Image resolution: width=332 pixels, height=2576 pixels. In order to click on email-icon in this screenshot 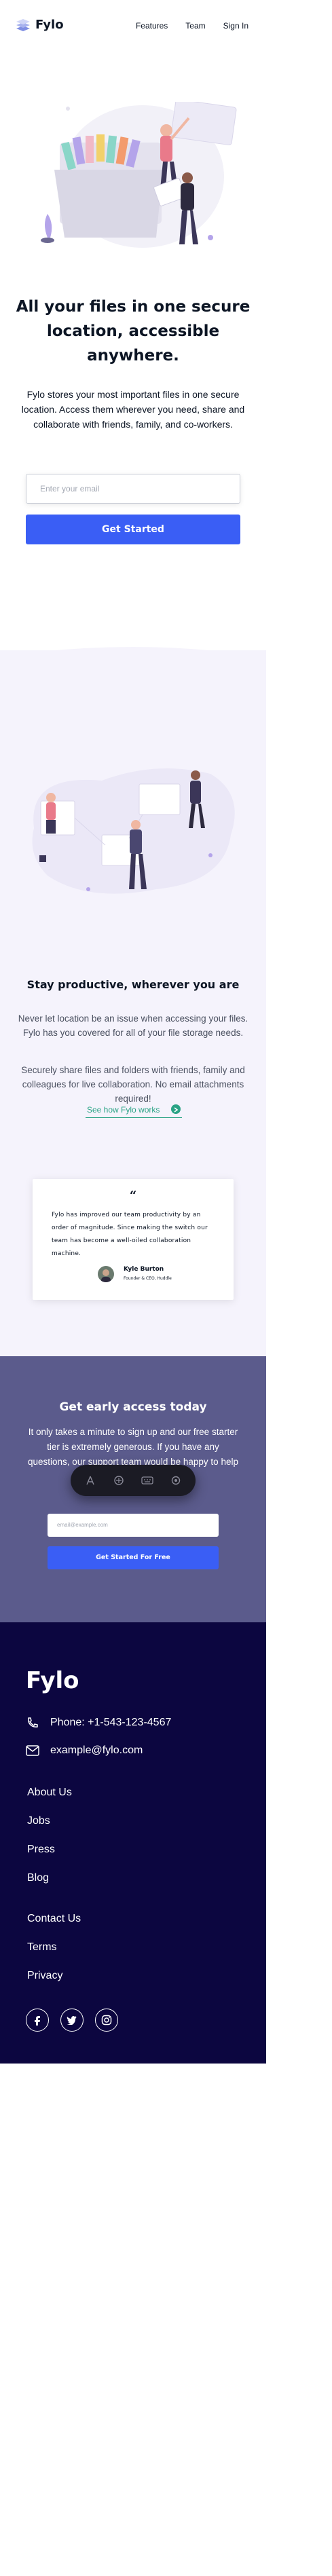, I will do `click(32, 1751)`.